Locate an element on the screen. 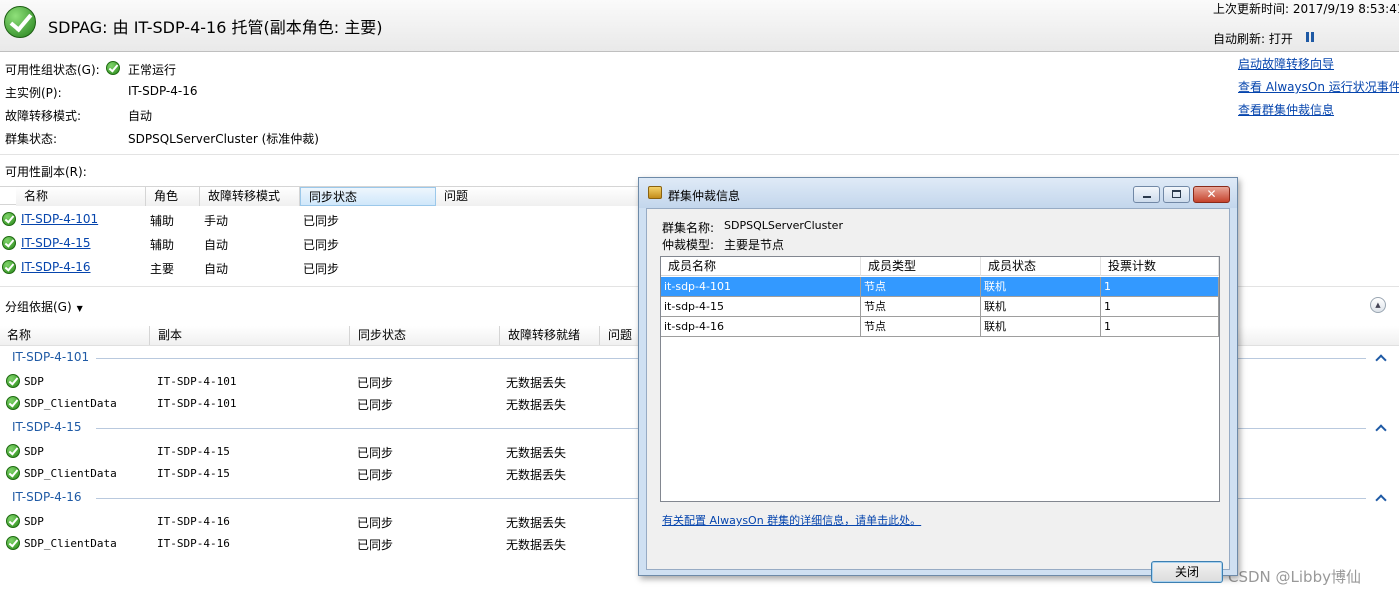 The height and width of the screenshot is (595, 1399). ag-state-value: 正常运行 is located at coordinates (152, 70).